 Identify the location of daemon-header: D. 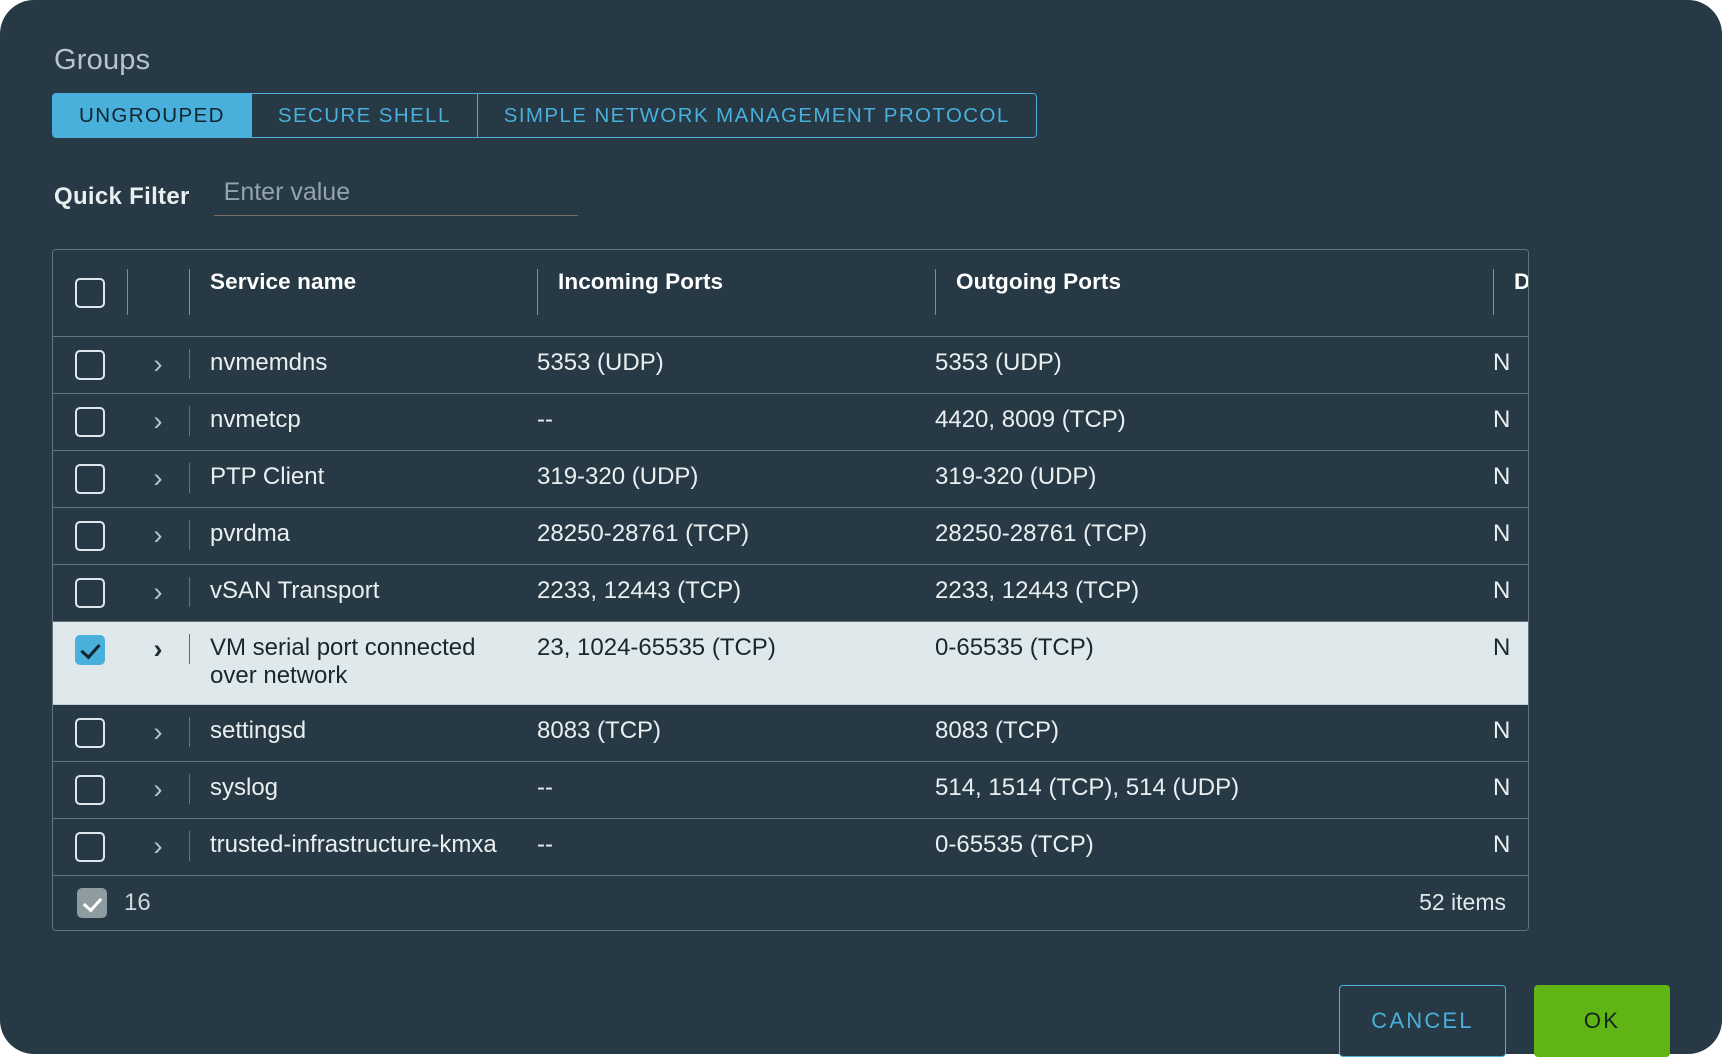
(1510, 293).